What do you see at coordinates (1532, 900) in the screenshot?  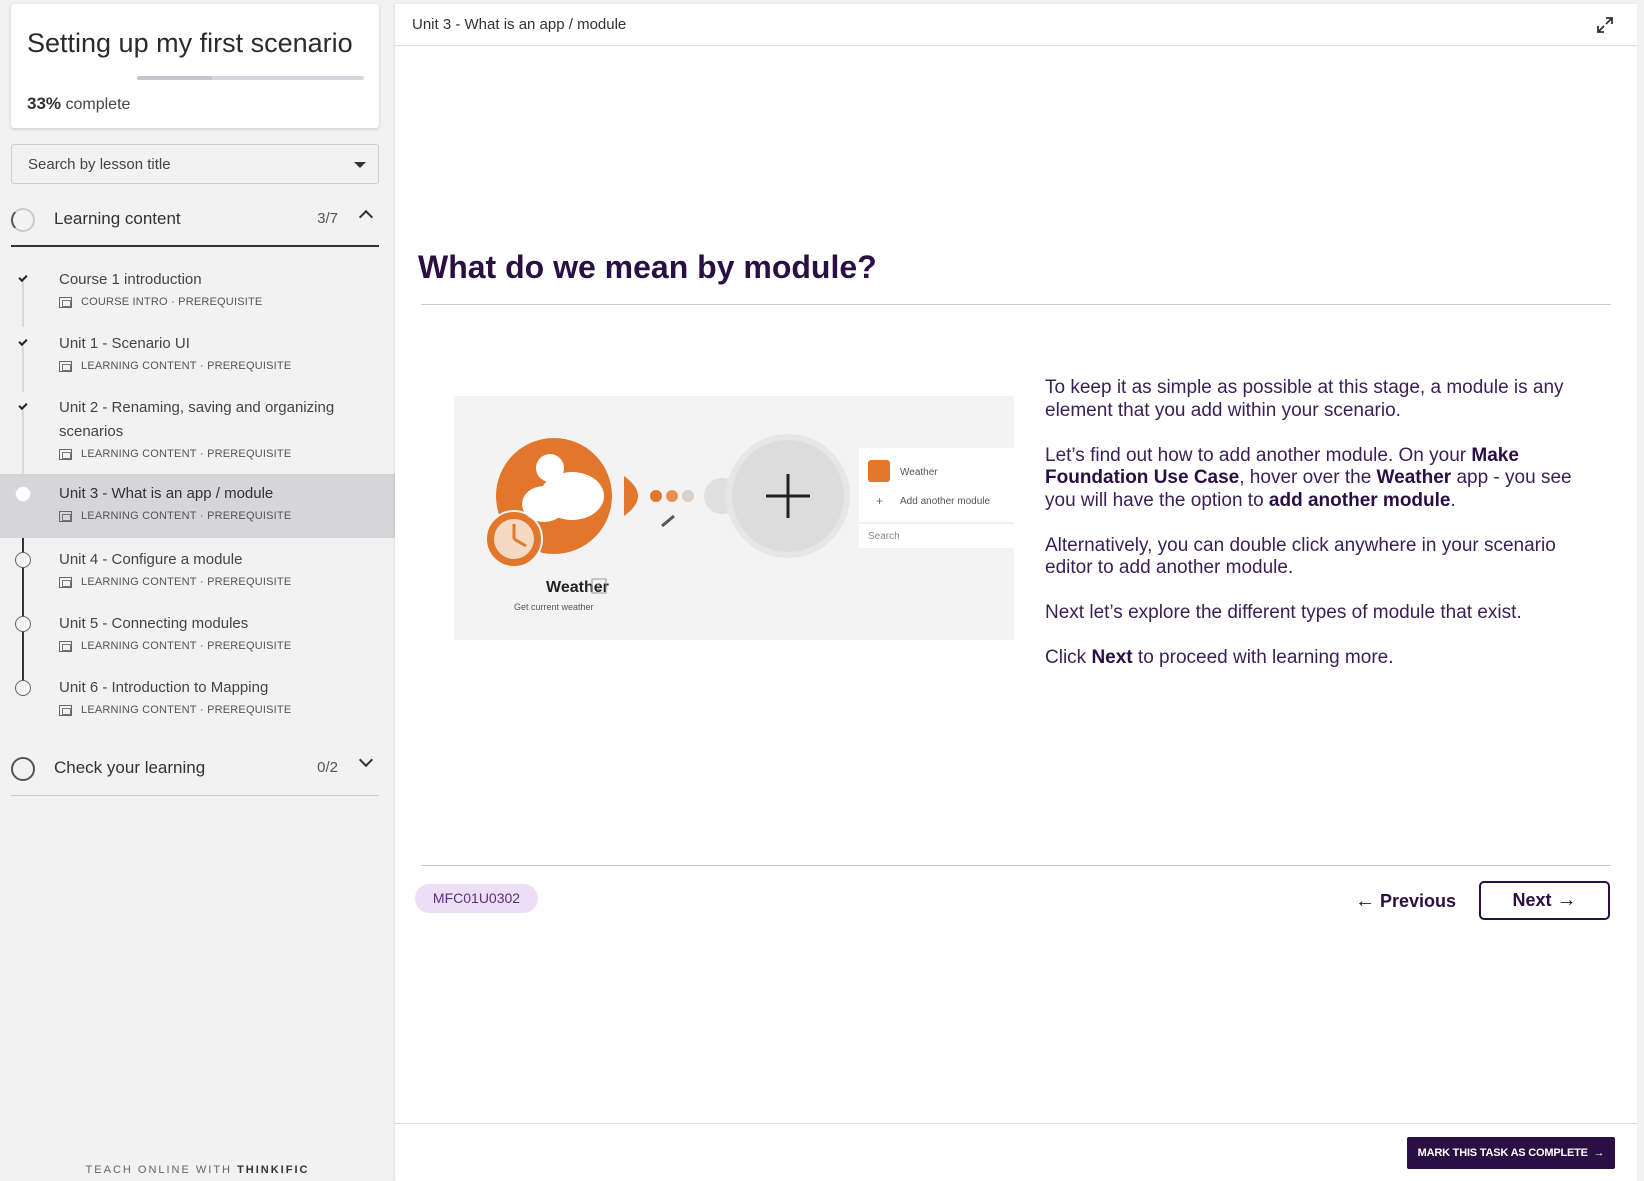 I see `next-label: Next` at bounding box center [1532, 900].